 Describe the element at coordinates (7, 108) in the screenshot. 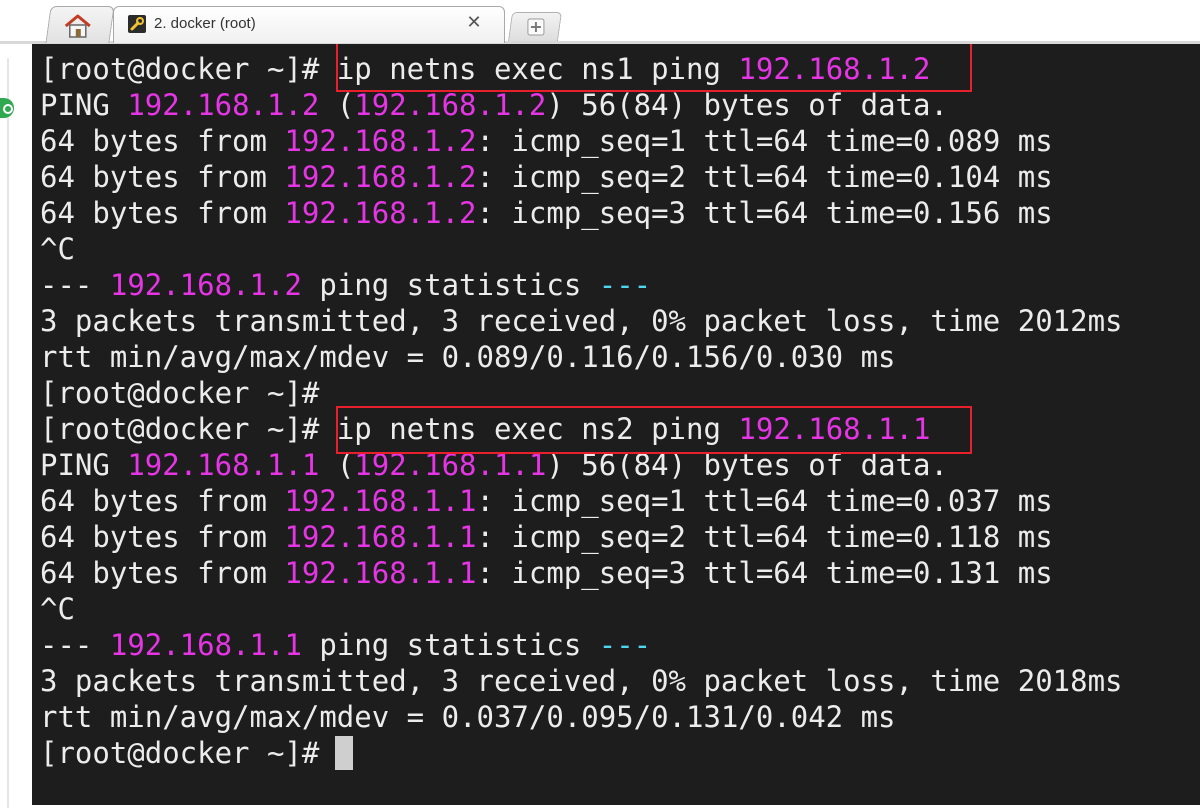

I see `connection-status-icon` at that location.